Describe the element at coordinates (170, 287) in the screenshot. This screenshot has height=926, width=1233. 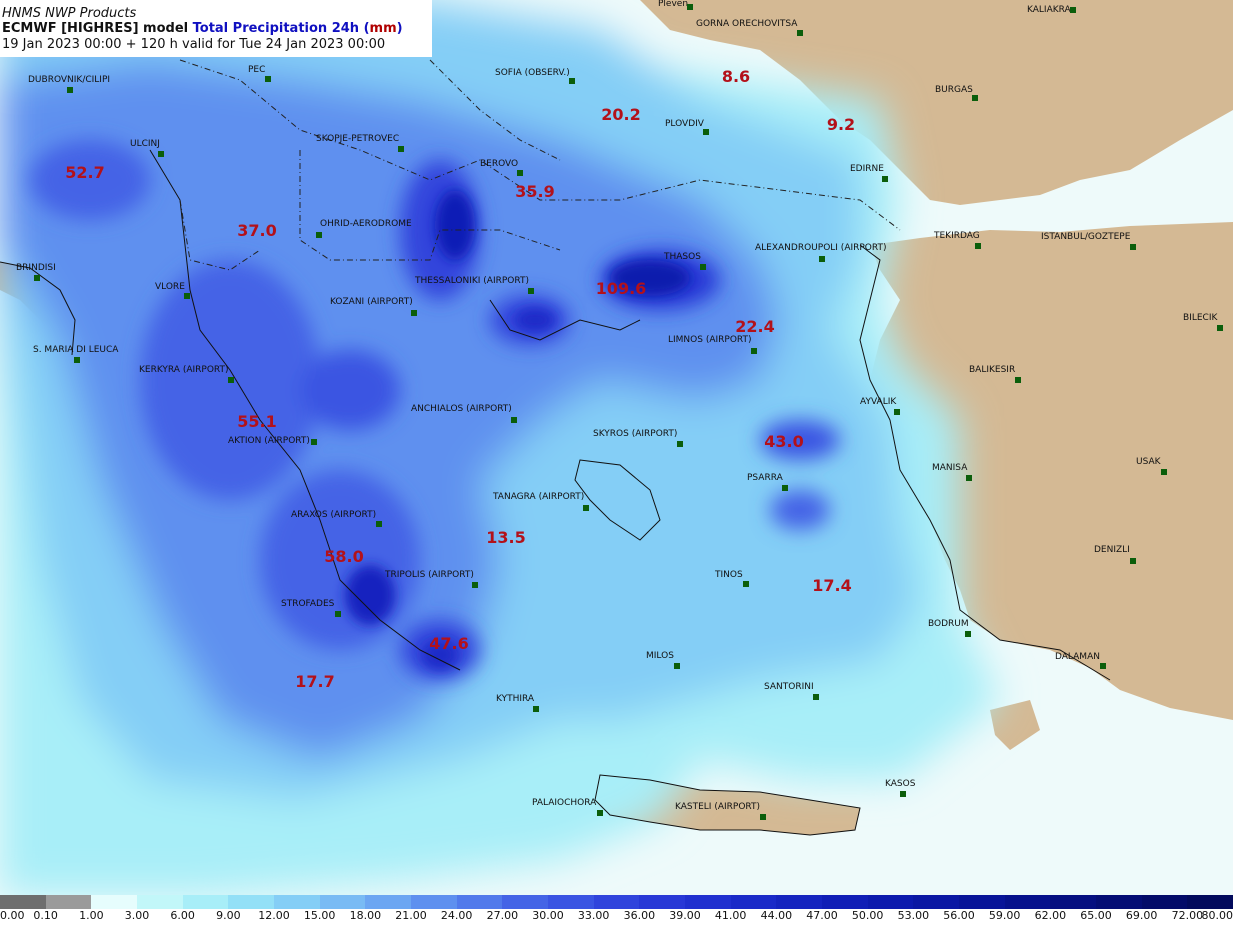
I see `station-label: VLORE` at that location.